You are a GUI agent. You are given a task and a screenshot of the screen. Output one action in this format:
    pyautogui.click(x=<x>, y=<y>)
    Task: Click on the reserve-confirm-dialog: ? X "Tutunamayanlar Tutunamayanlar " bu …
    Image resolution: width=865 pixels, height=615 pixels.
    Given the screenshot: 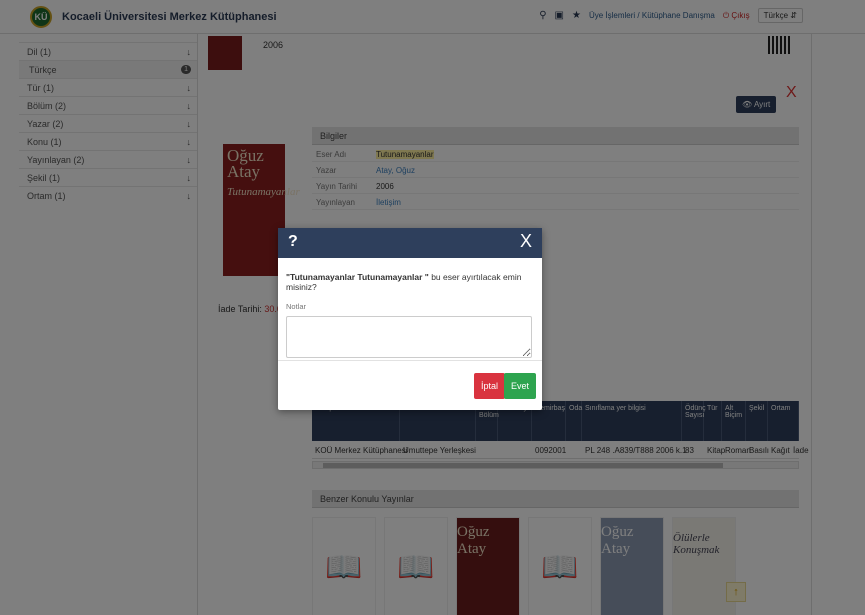 What is the action you would take?
    pyautogui.click(x=410, y=319)
    